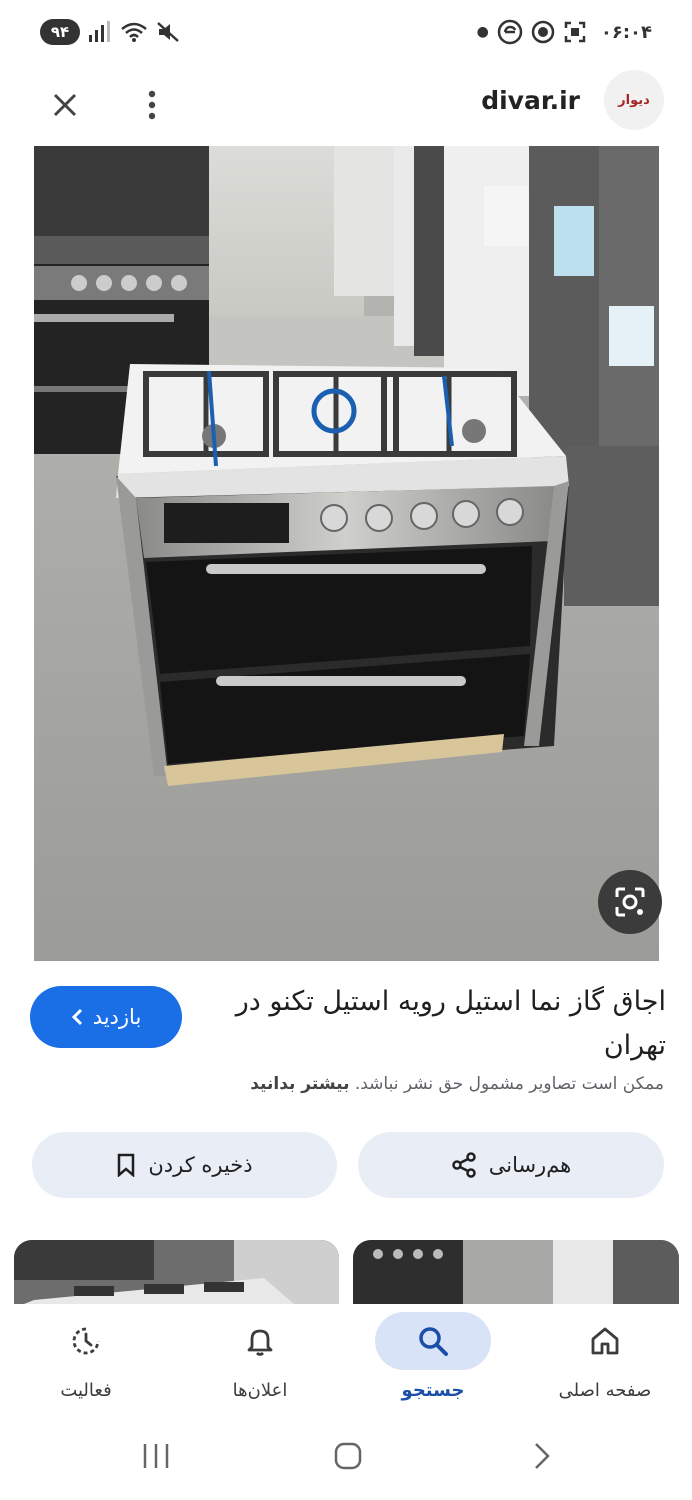 This screenshot has width=692, height=1500. I want to click on nav-search: جستجو, so click(433, 1364).